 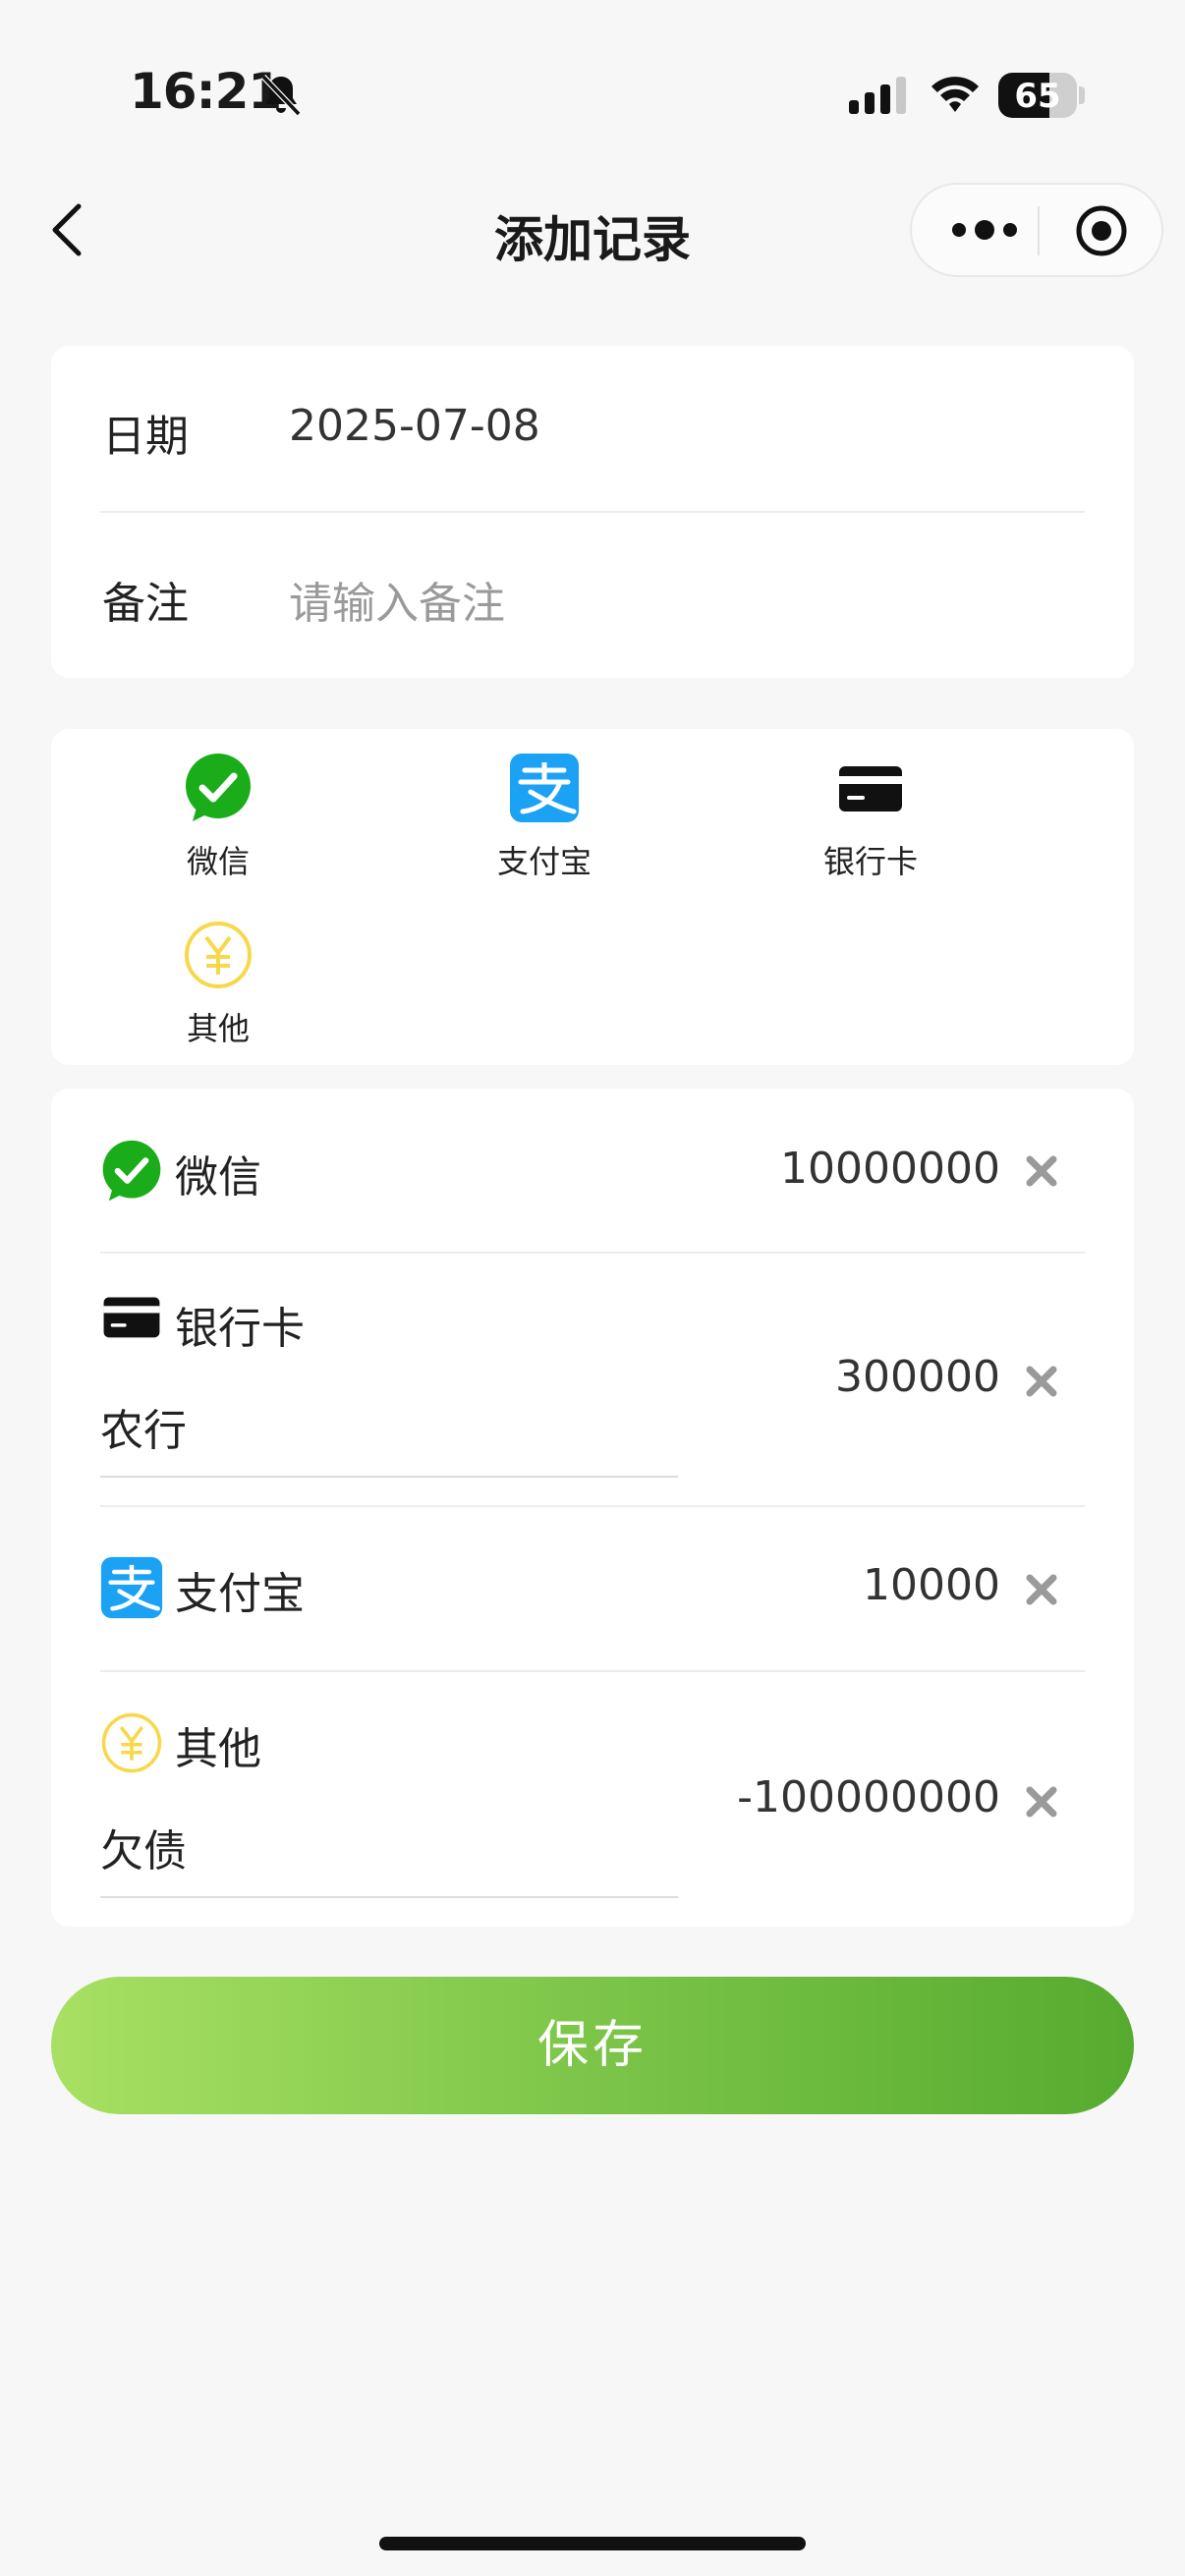 What do you see at coordinates (804, 1169) in the screenshot?
I see `entry-amount-input: 10000000` at bounding box center [804, 1169].